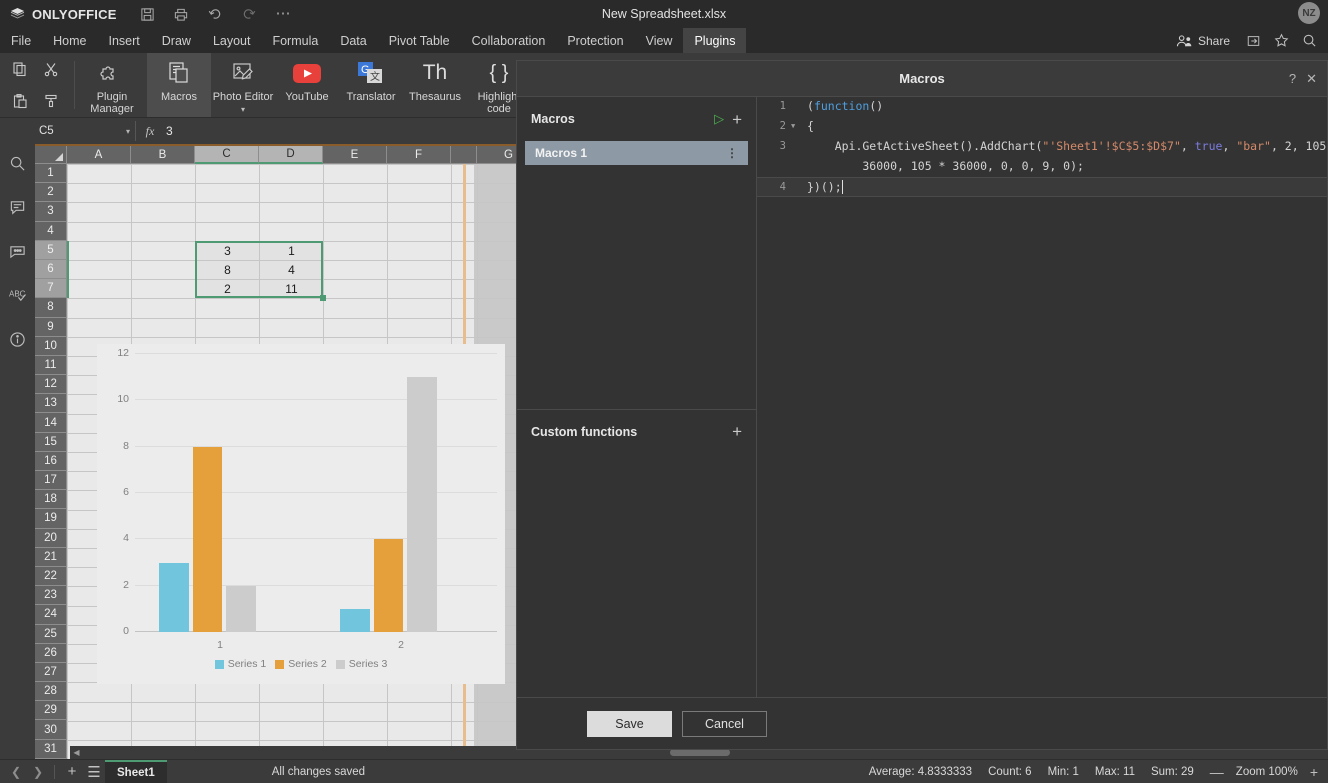  I want to click on row-header-12: 12, so click(51, 385).